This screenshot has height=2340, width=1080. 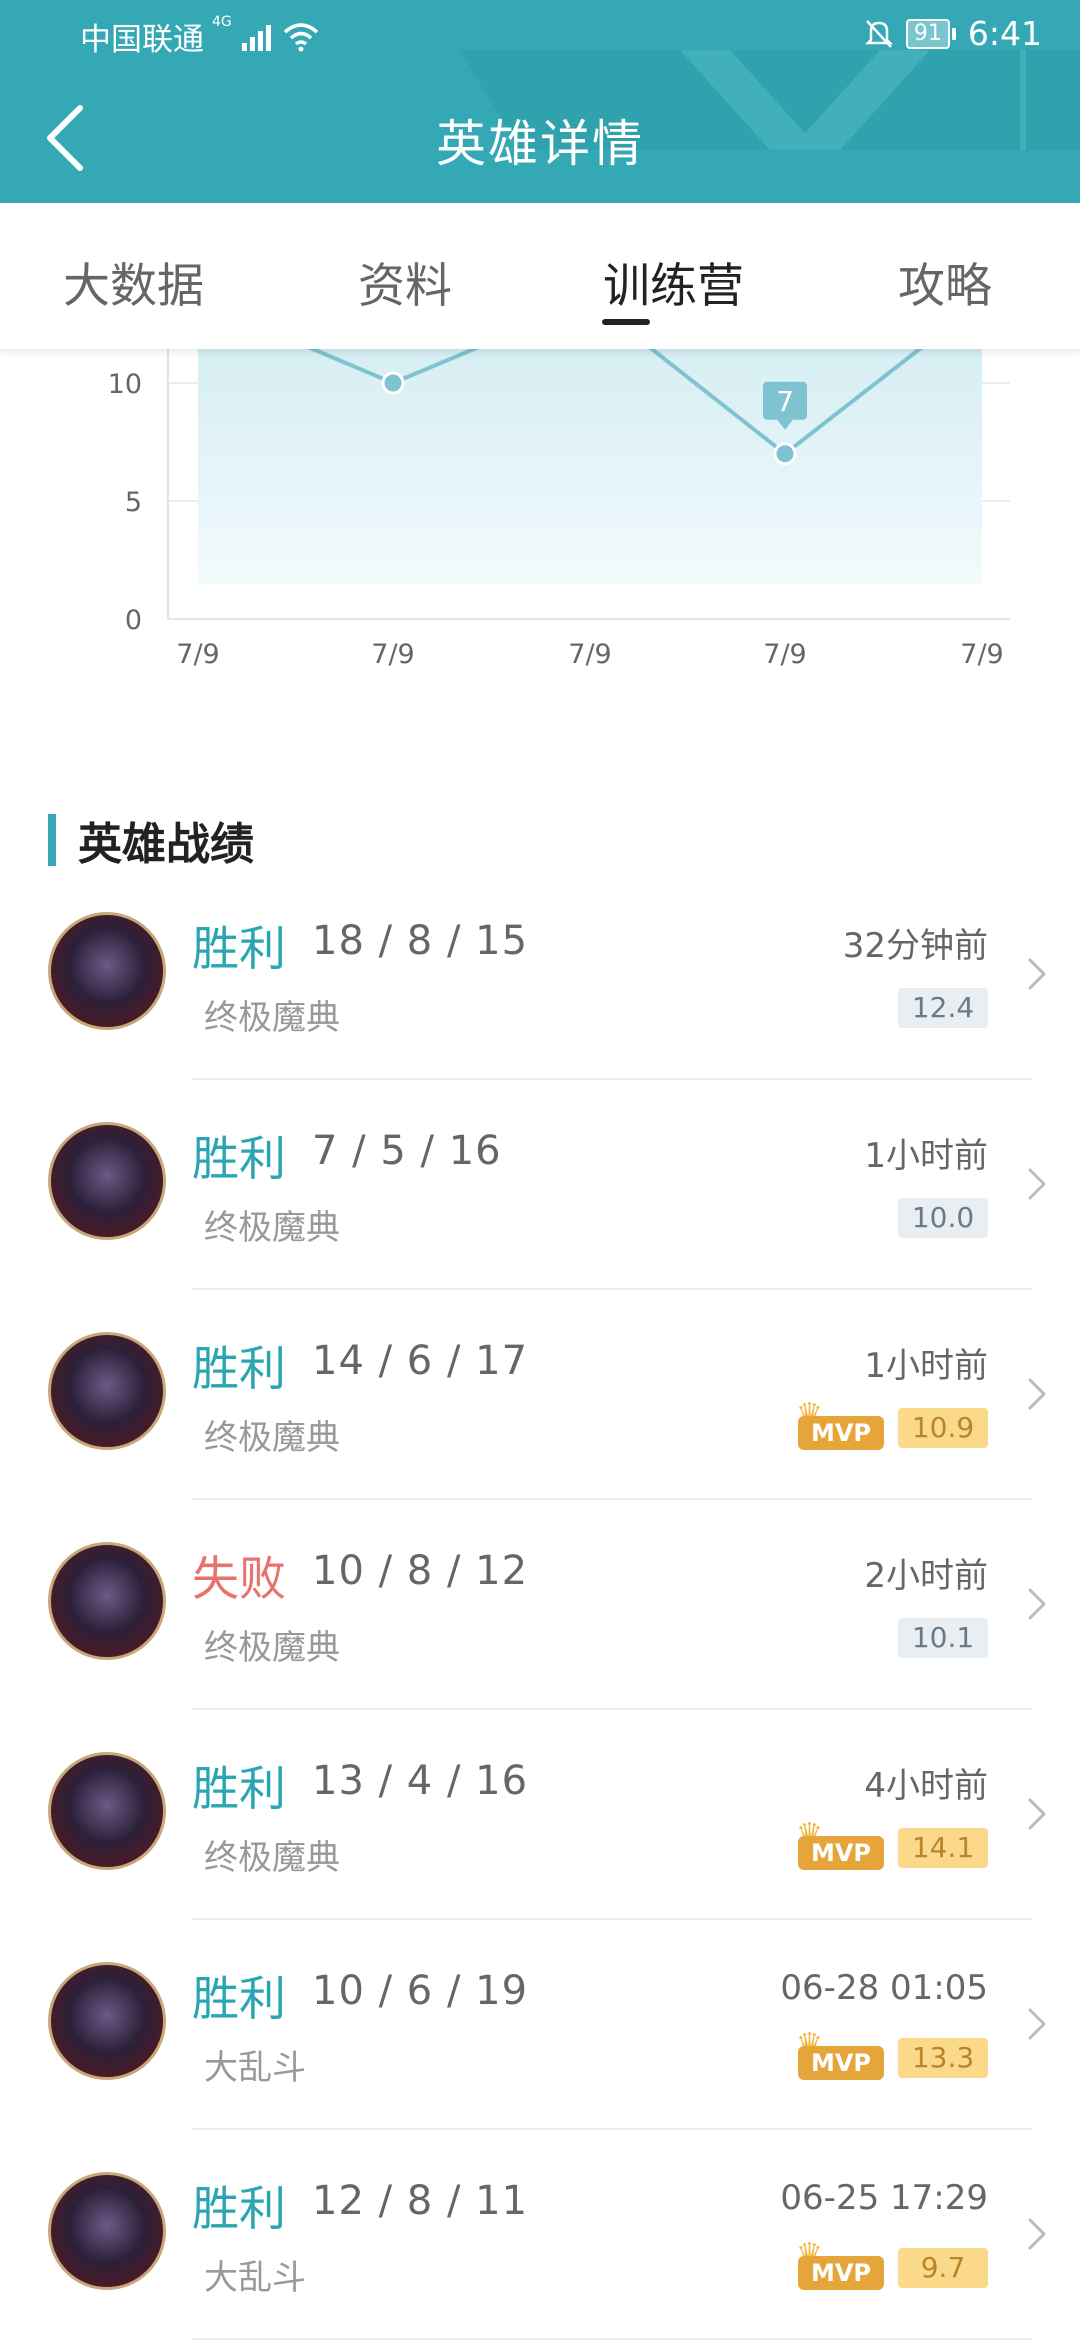 I want to click on match-kda: 10 / 6 / 19, so click(x=420, y=1991).